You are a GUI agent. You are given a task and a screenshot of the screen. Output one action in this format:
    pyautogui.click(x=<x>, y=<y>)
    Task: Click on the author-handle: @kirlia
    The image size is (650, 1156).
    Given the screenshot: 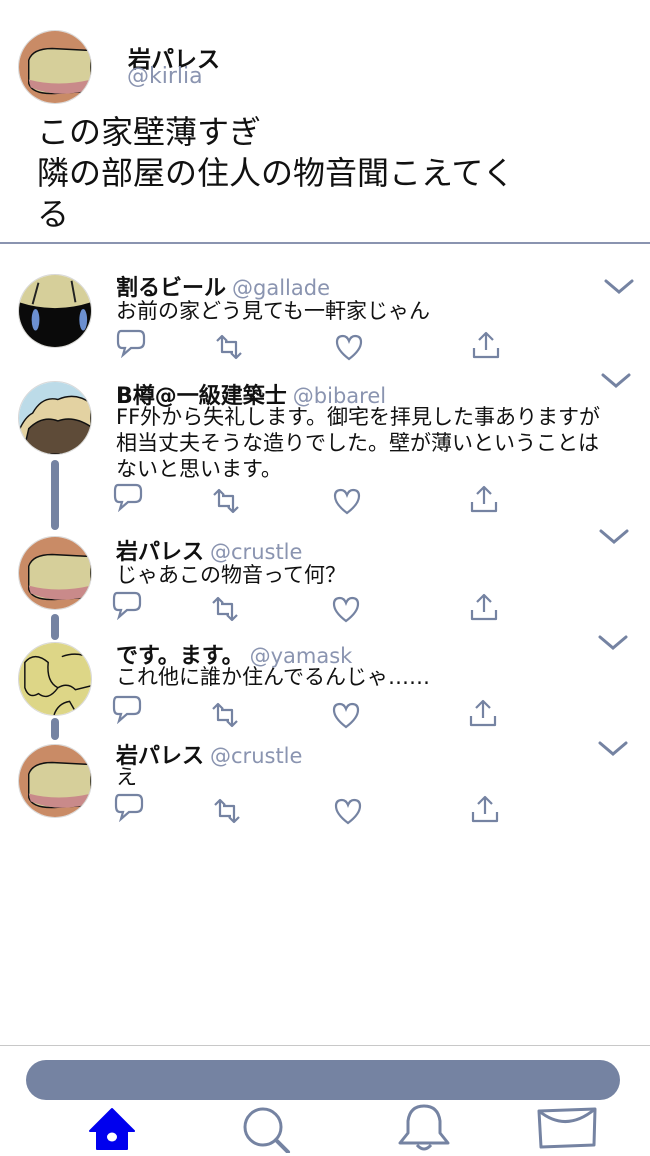 What is the action you would take?
    pyautogui.click(x=165, y=76)
    